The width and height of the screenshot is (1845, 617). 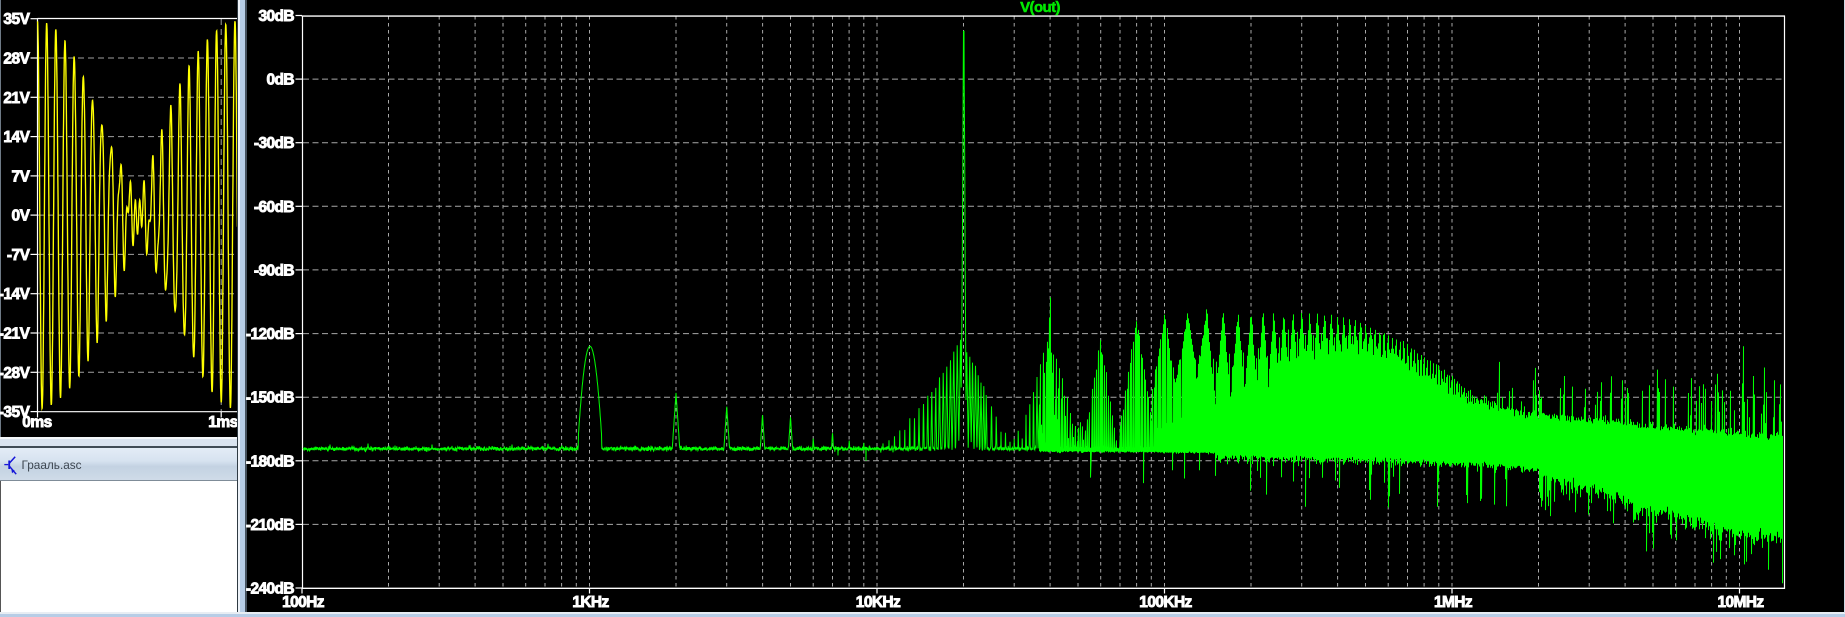 I want to click on svg-text: -30dB, so click(x=274, y=143).